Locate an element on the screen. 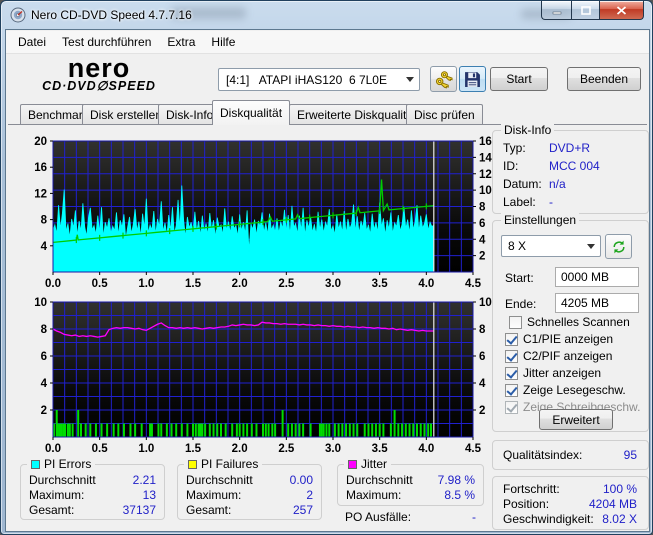  options-button is located at coordinates (443, 79).